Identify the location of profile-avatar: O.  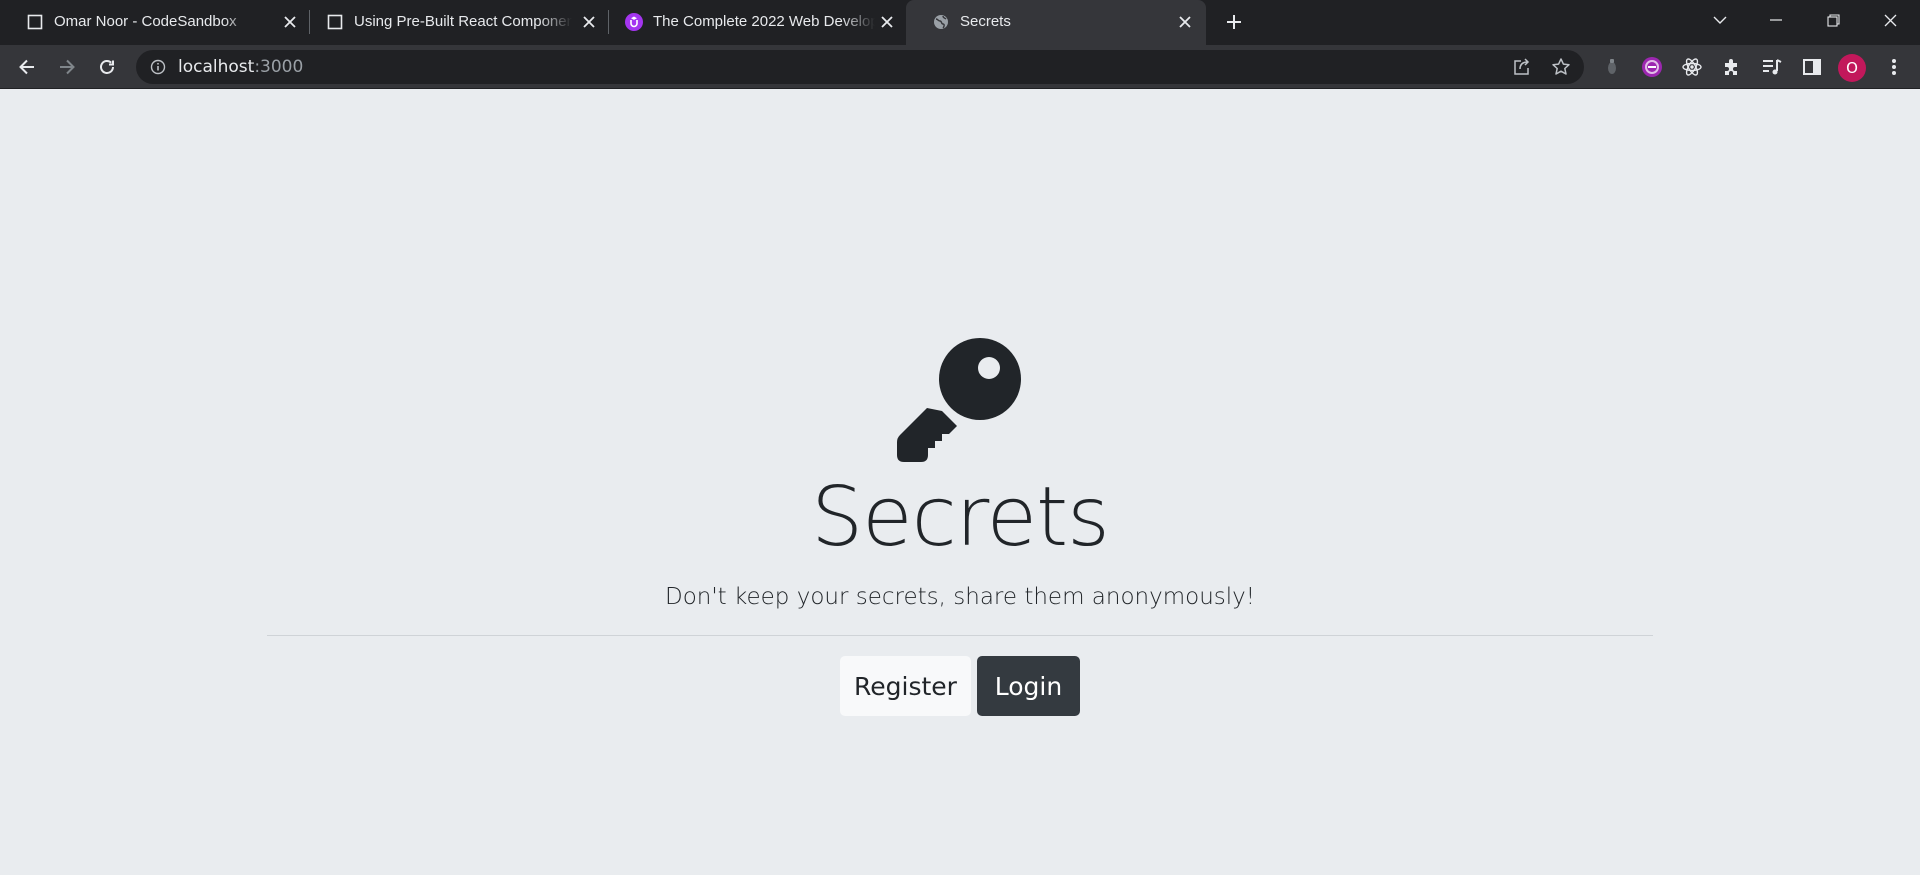
(1852, 68).